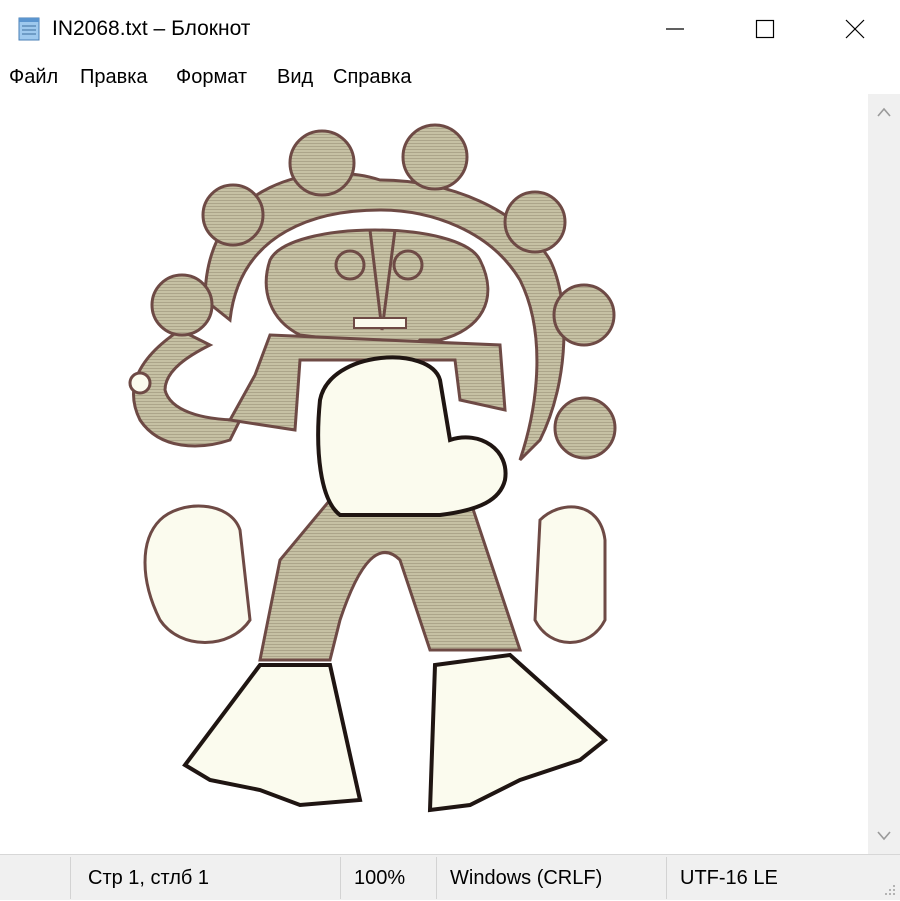  I want to click on scroll-down-icon, so click(884, 836).